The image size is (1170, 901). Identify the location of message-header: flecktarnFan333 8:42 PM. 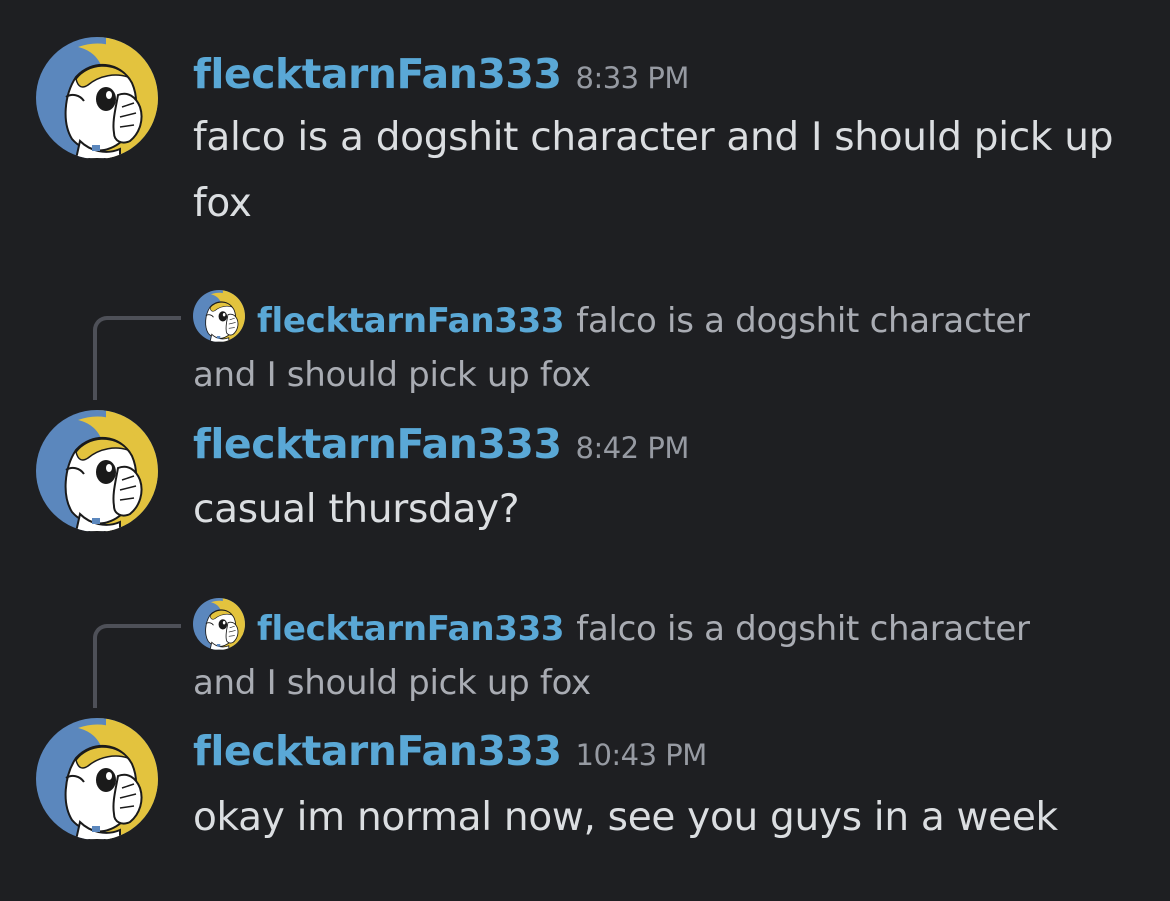
(441, 444).